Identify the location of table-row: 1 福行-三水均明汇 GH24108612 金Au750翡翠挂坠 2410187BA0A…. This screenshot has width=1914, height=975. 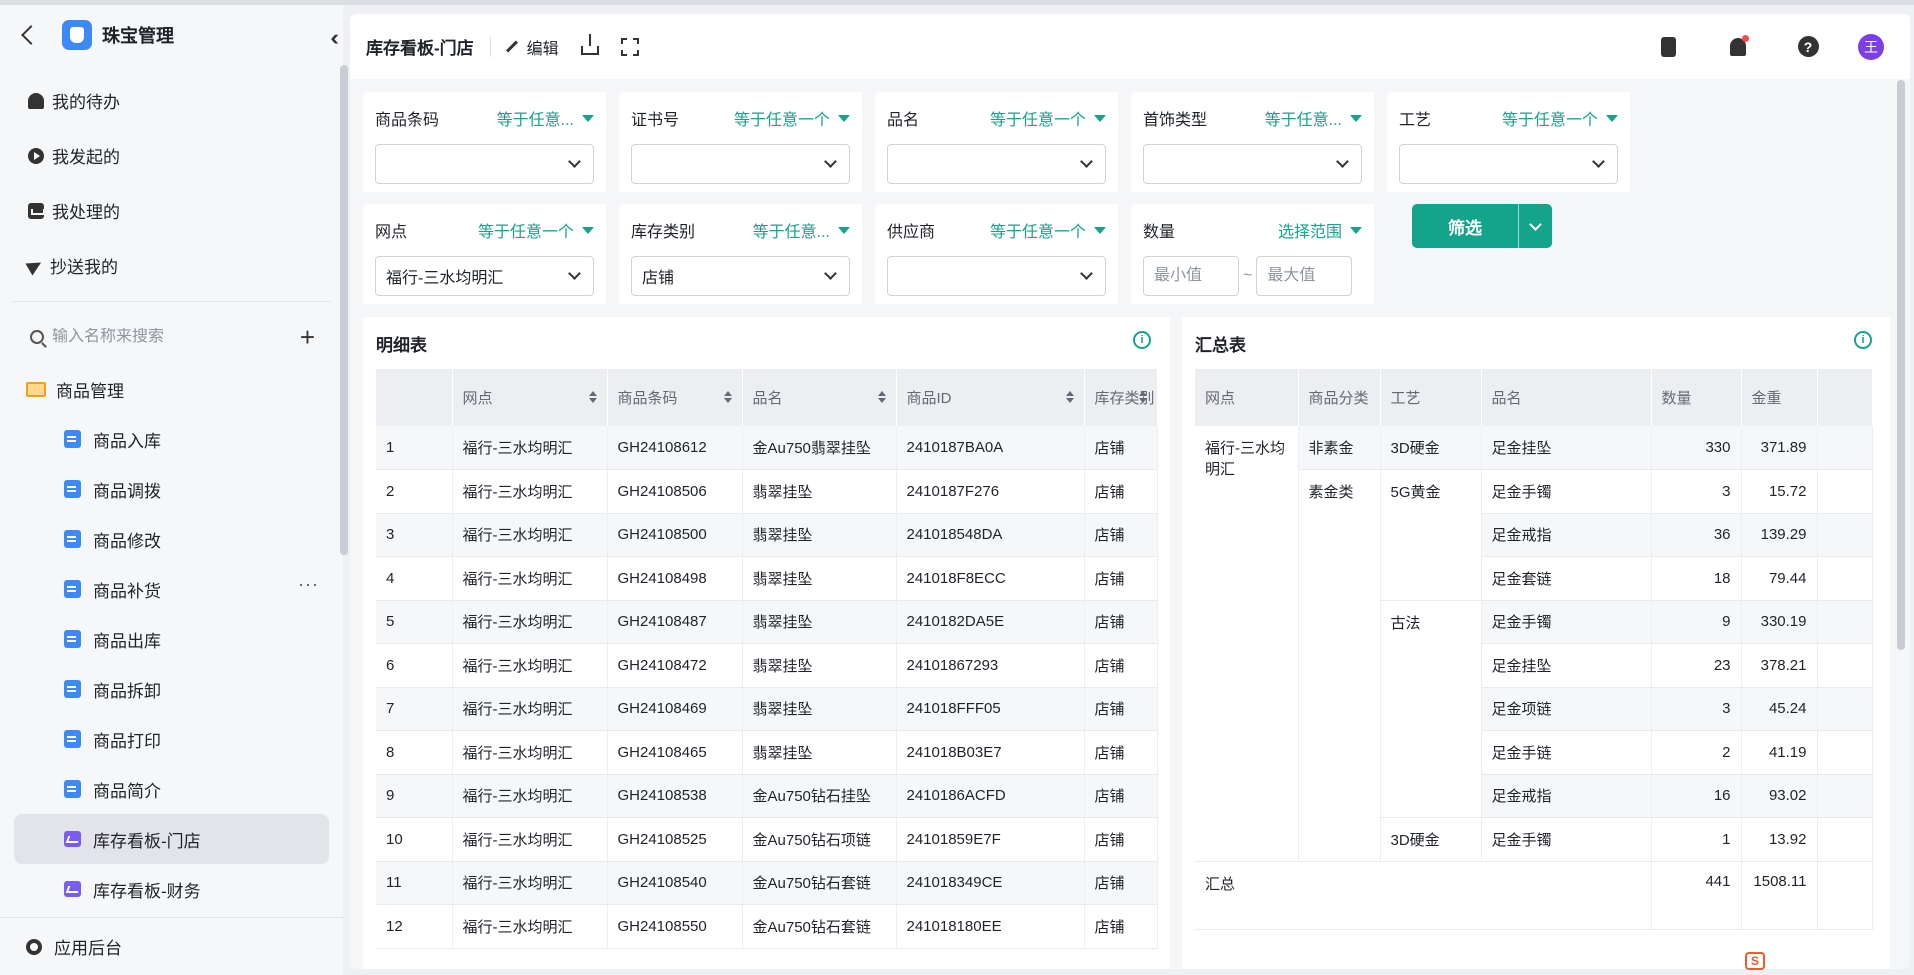
(767, 448).